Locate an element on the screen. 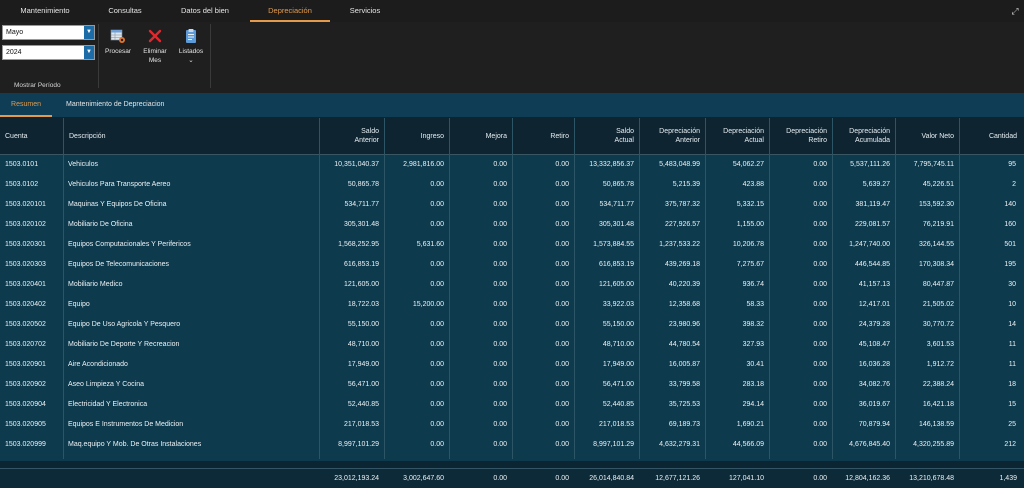 Image resolution: width=1024 pixels, height=488 pixels. month-select: Mayo ▼ is located at coordinates (48, 32).